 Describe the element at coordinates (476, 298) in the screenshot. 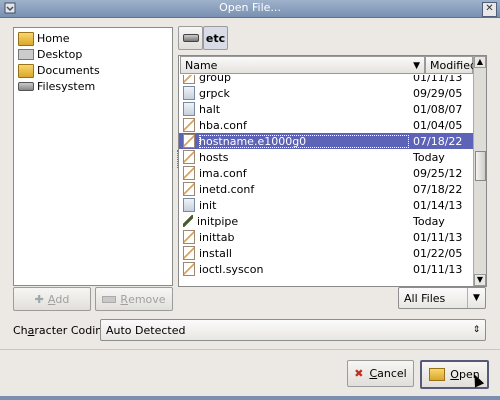

I see `chevron-down-icon: ▼` at that location.